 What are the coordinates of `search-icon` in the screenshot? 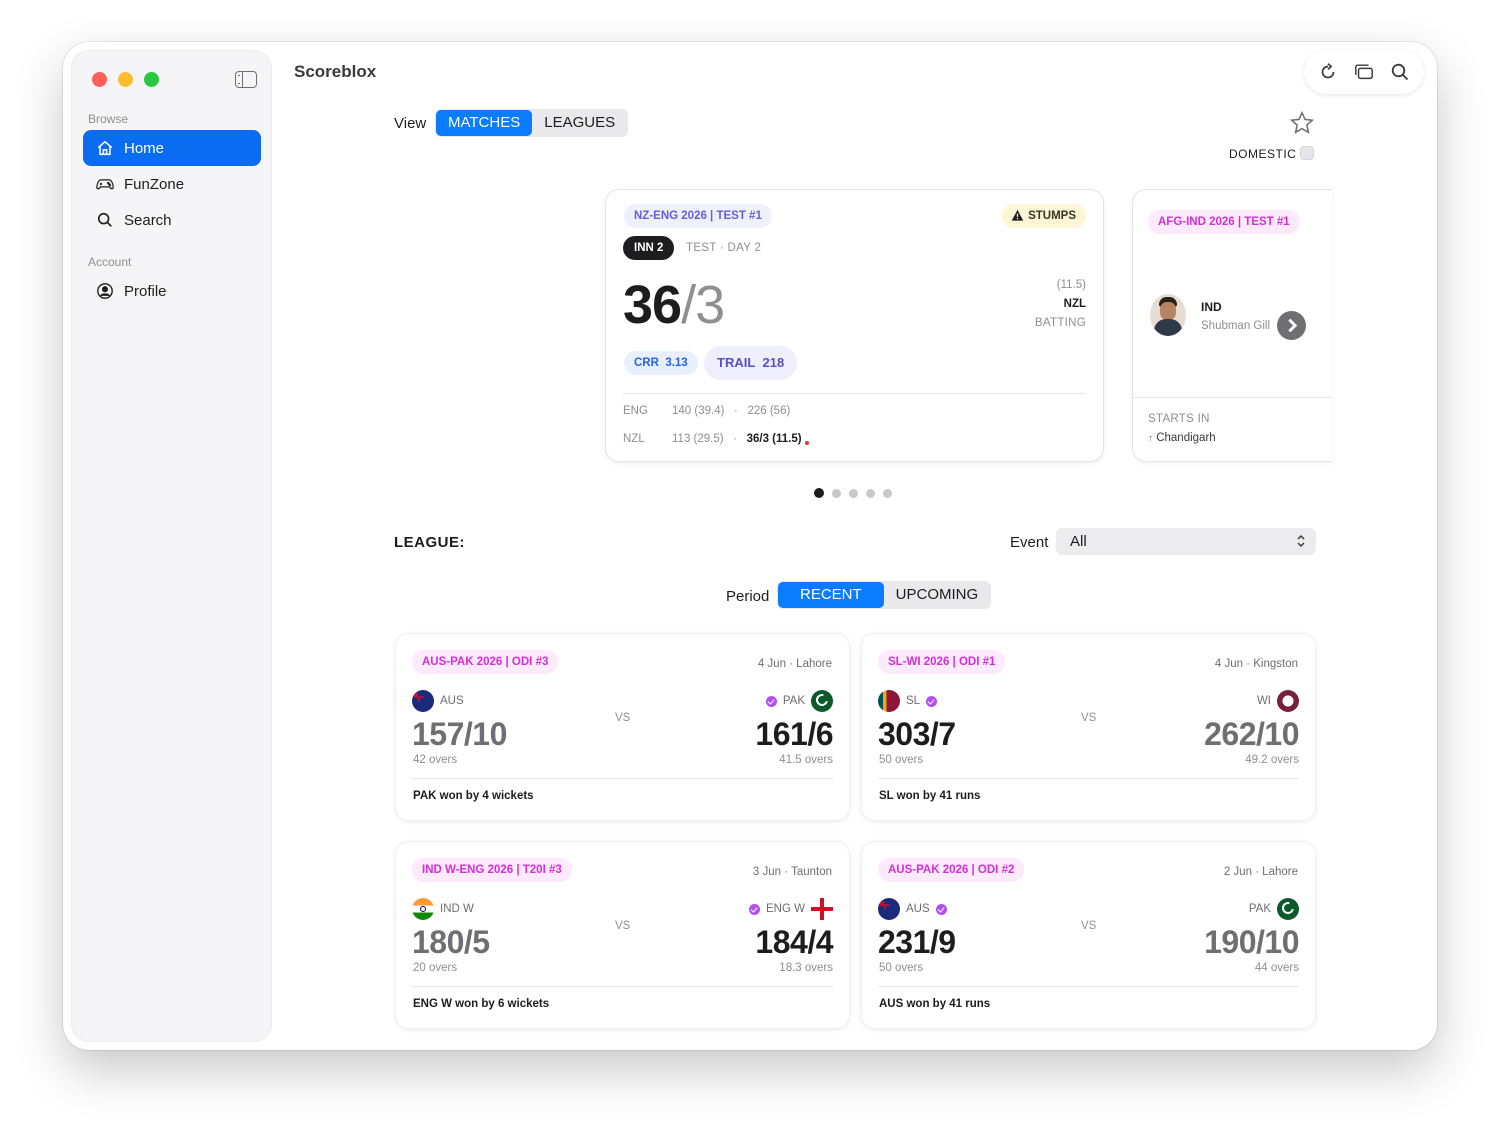 It's located at (1400, 72).